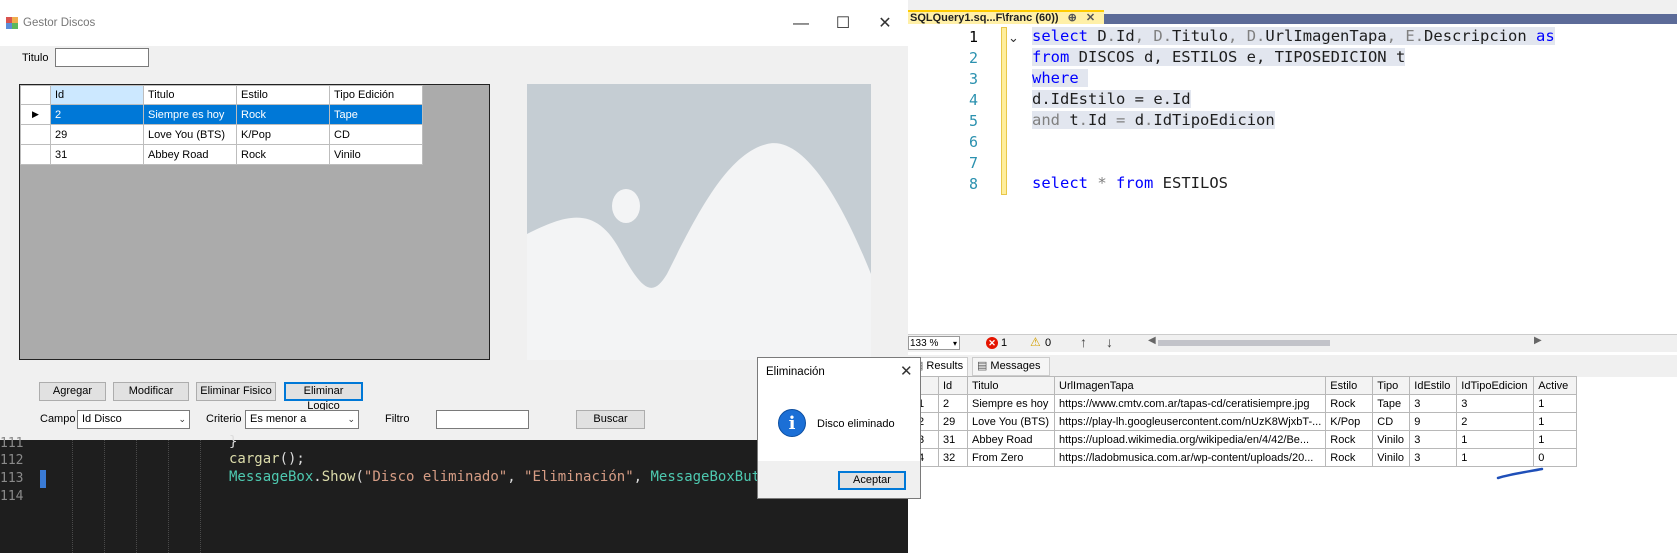  Describe the element at coordinates (856, 424) in the screenshot. I see `dialog-message: Disco eliminado` at that location.